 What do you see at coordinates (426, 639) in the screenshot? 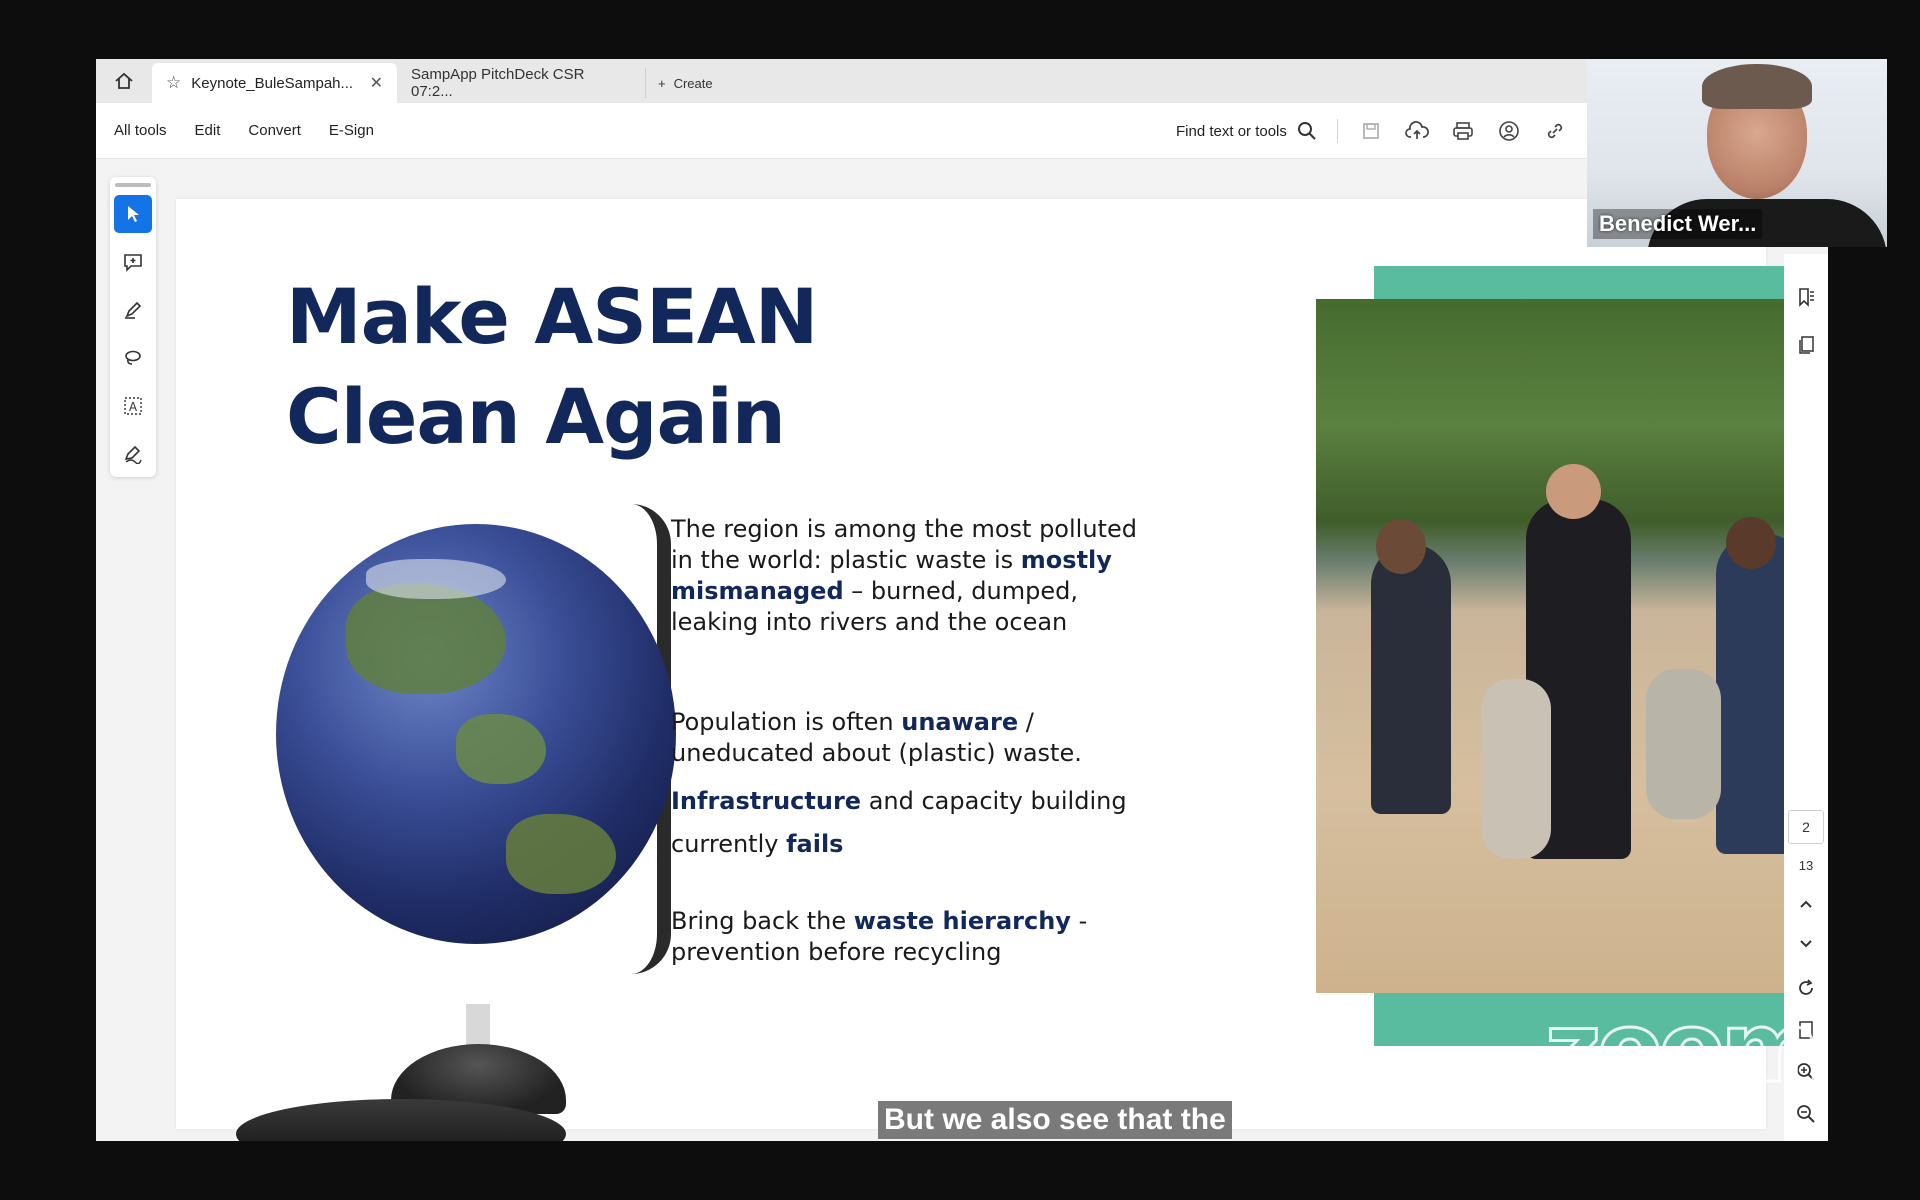
I see `land-asia` at bounding box center [426, 639].